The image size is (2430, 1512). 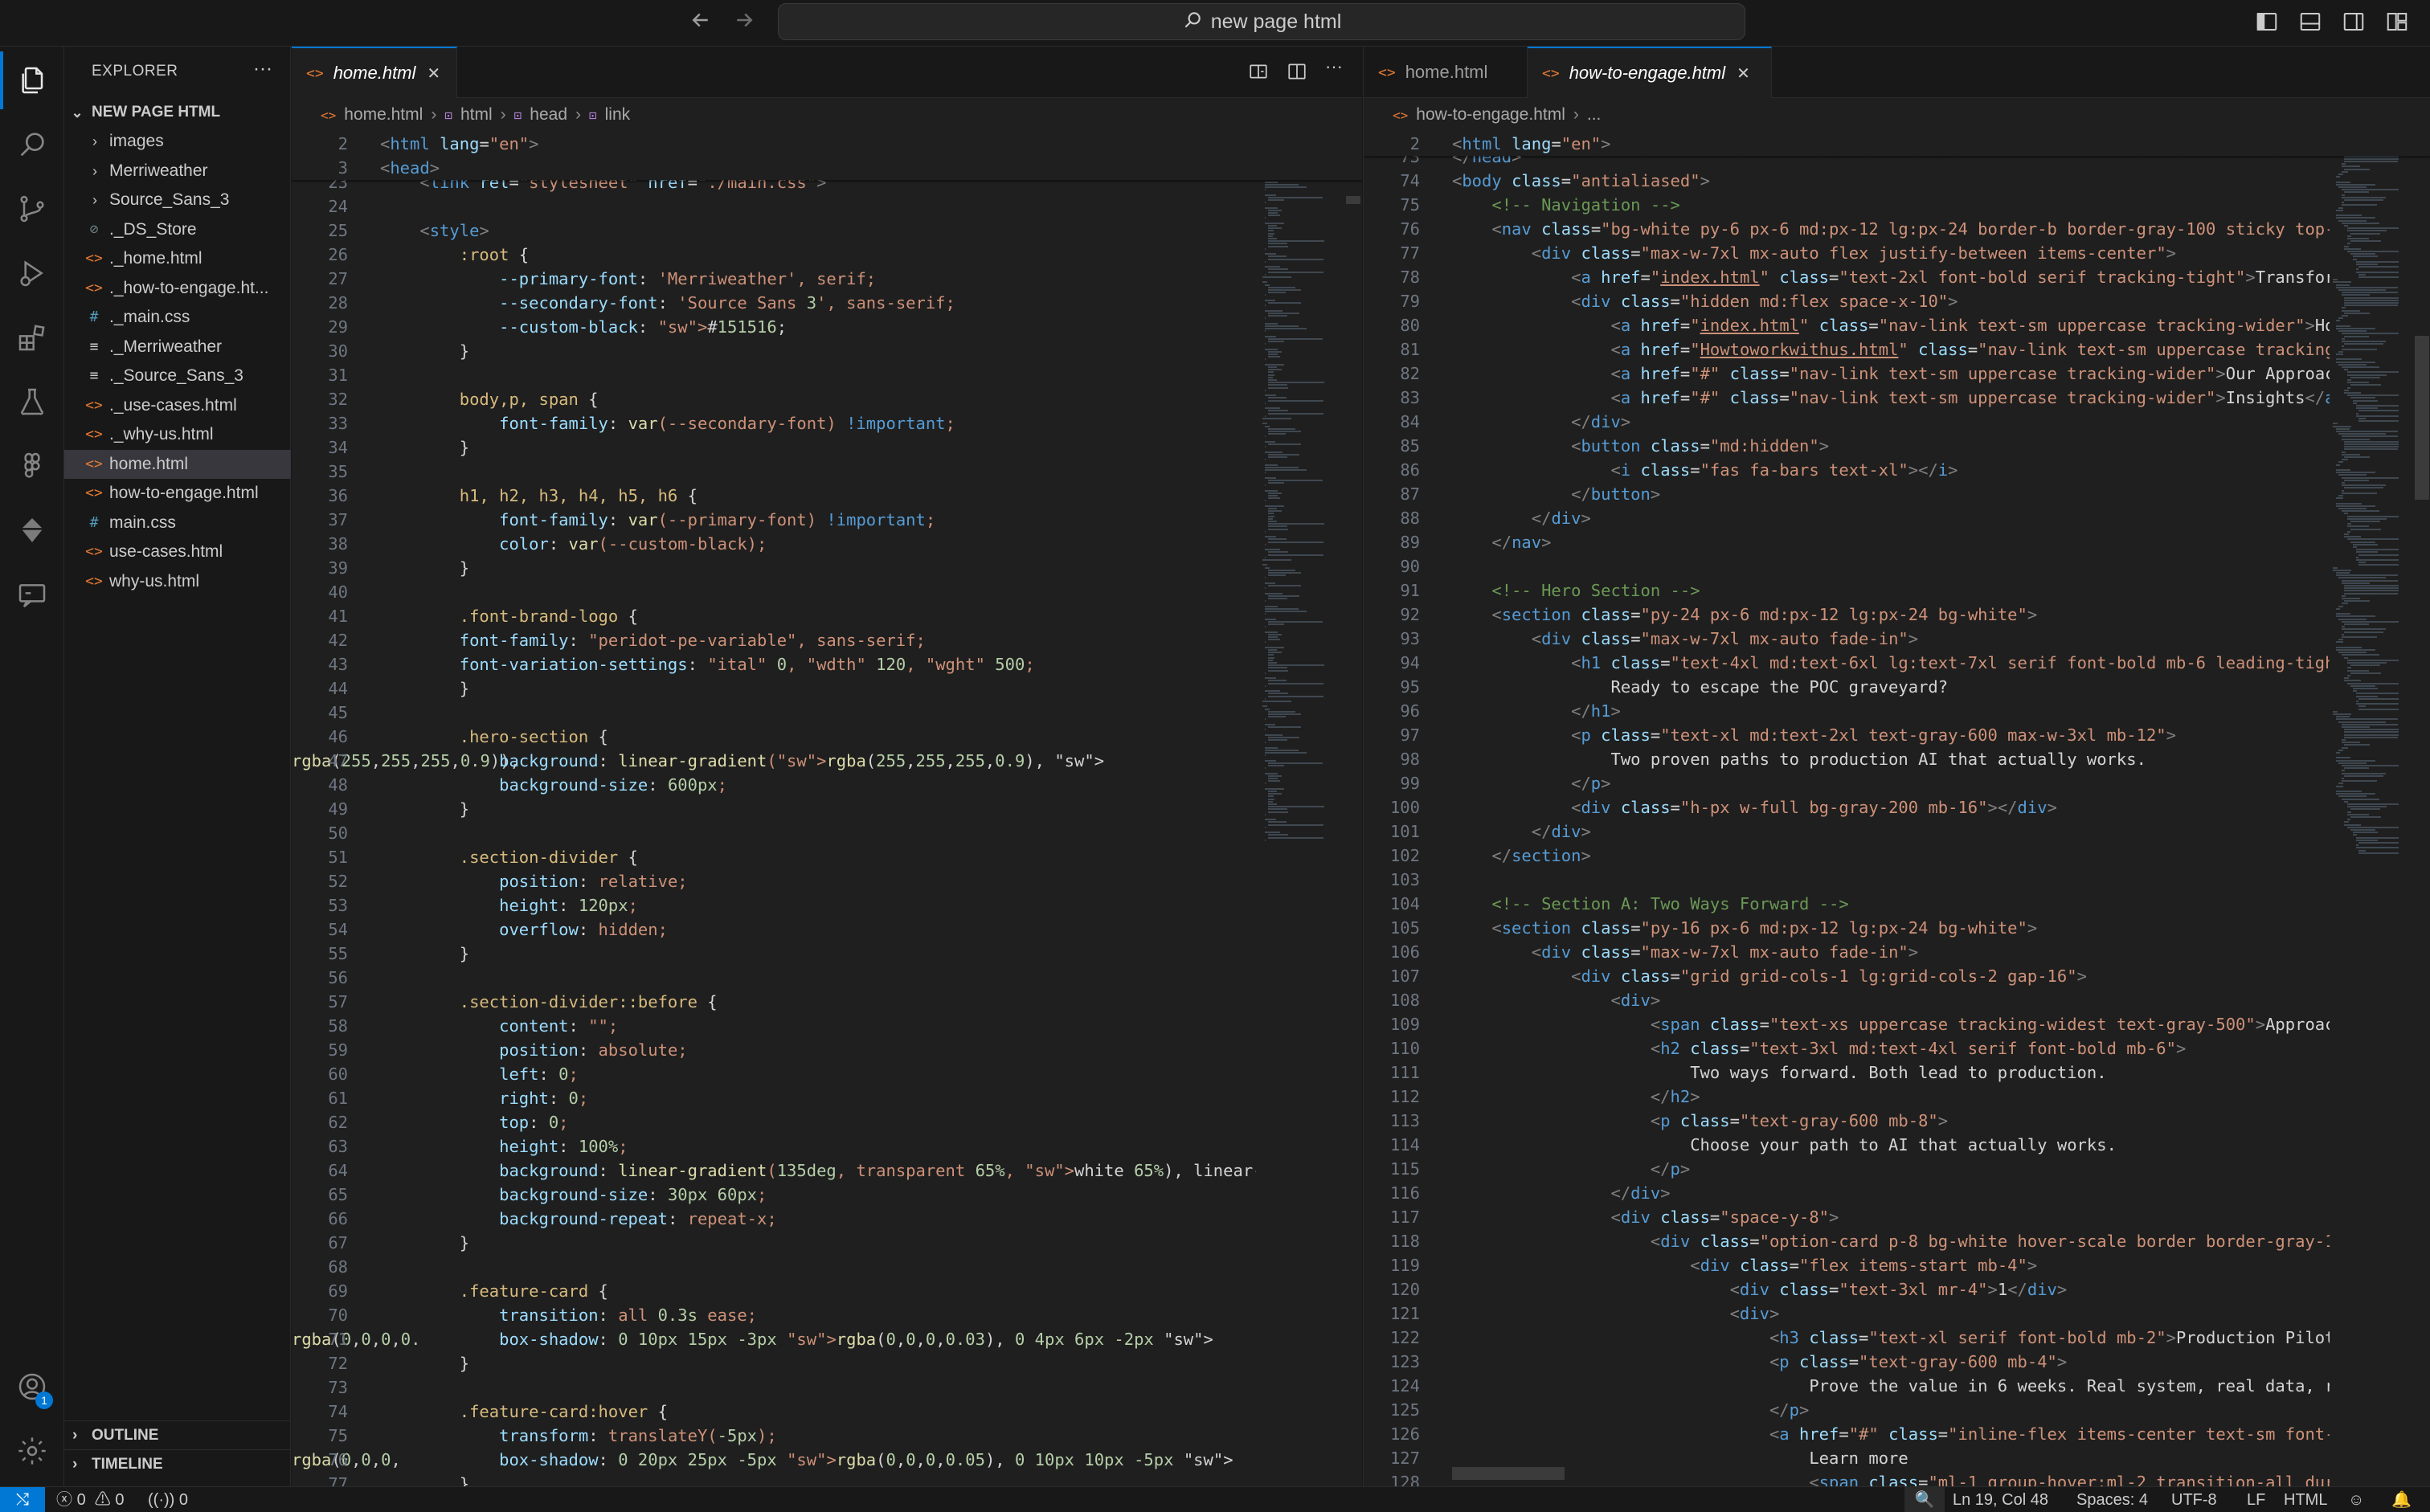 I want to click on breadcrumb-item: head, so click(x=548, y=115).